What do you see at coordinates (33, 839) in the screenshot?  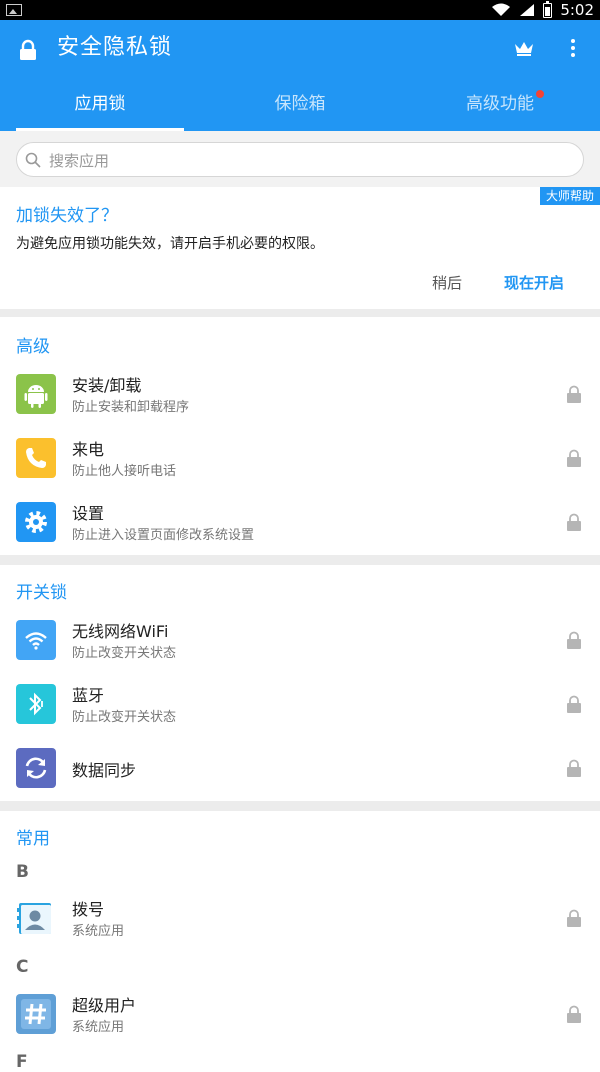 I see `section-title-common: 常用` at bounding box center [33, 839].